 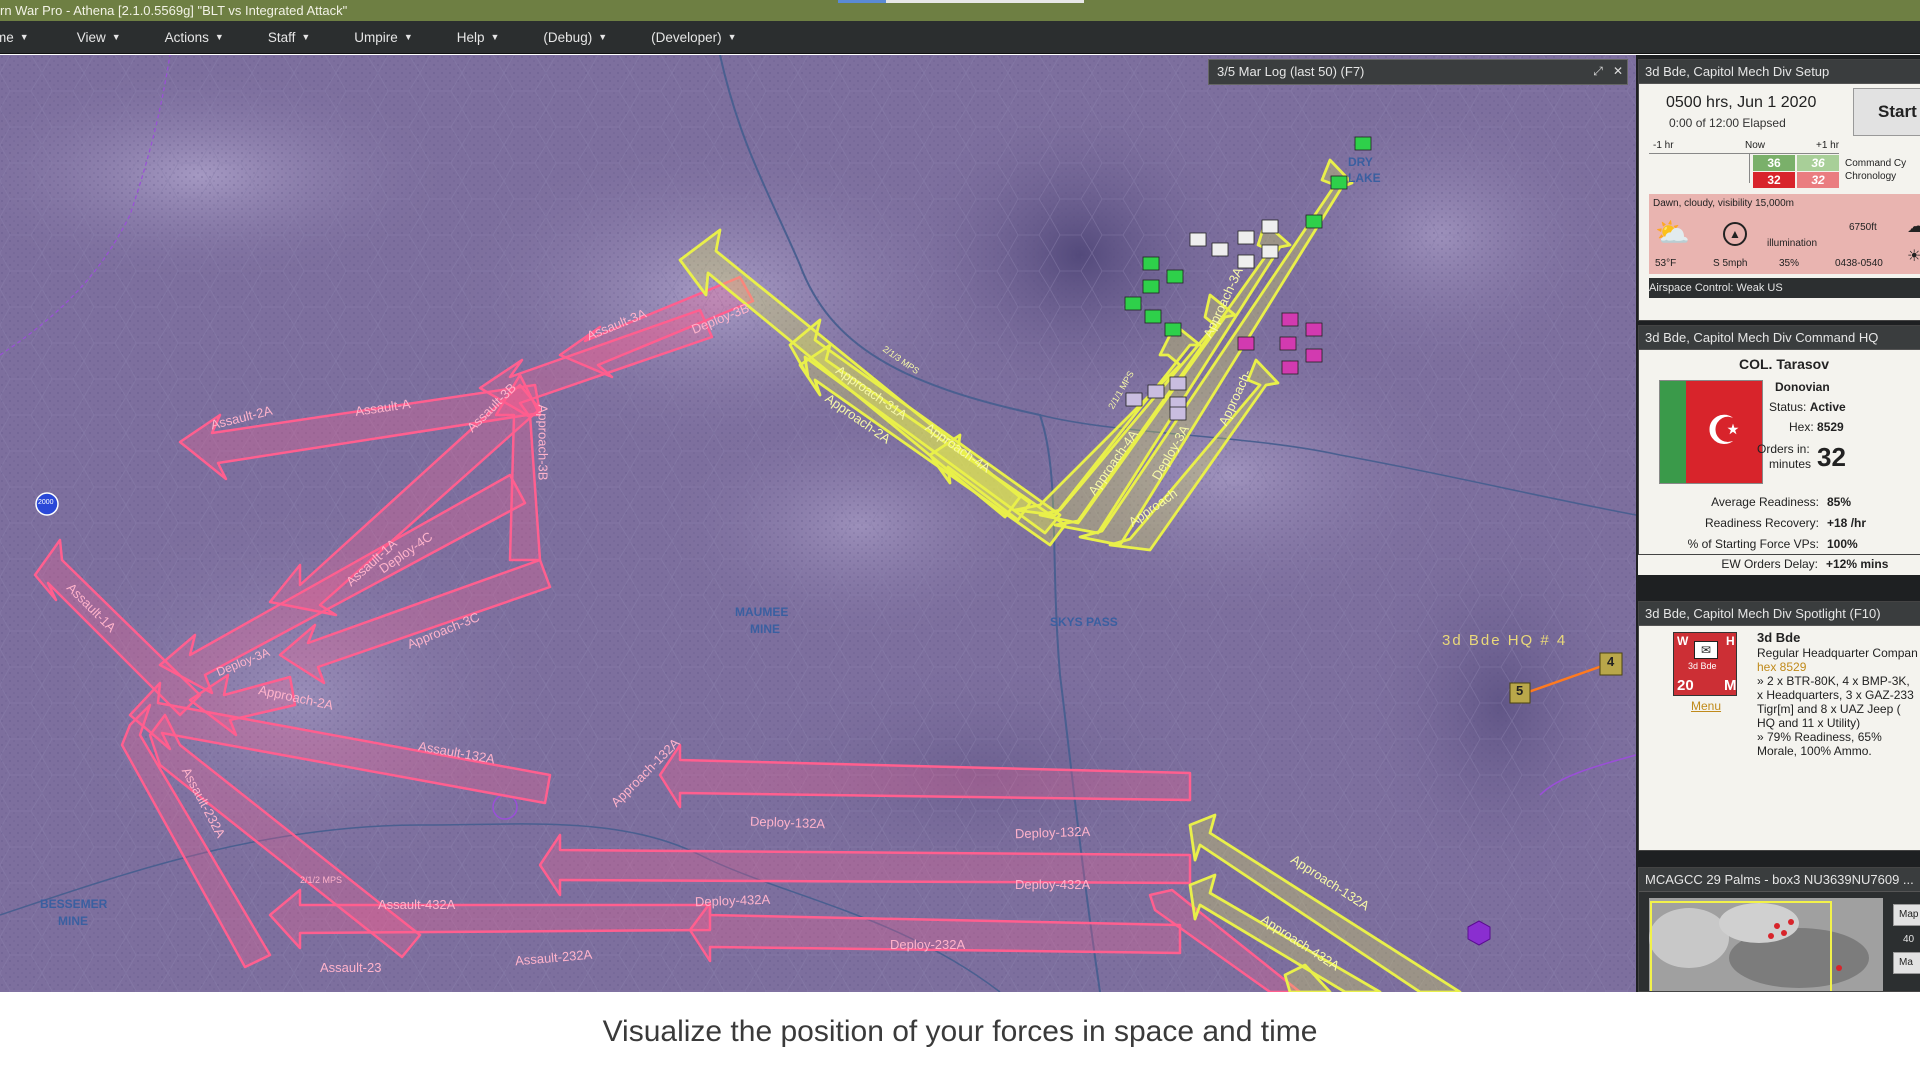 I want to click on wind-direction-icon: ▲, so click(x=1735, y=234).